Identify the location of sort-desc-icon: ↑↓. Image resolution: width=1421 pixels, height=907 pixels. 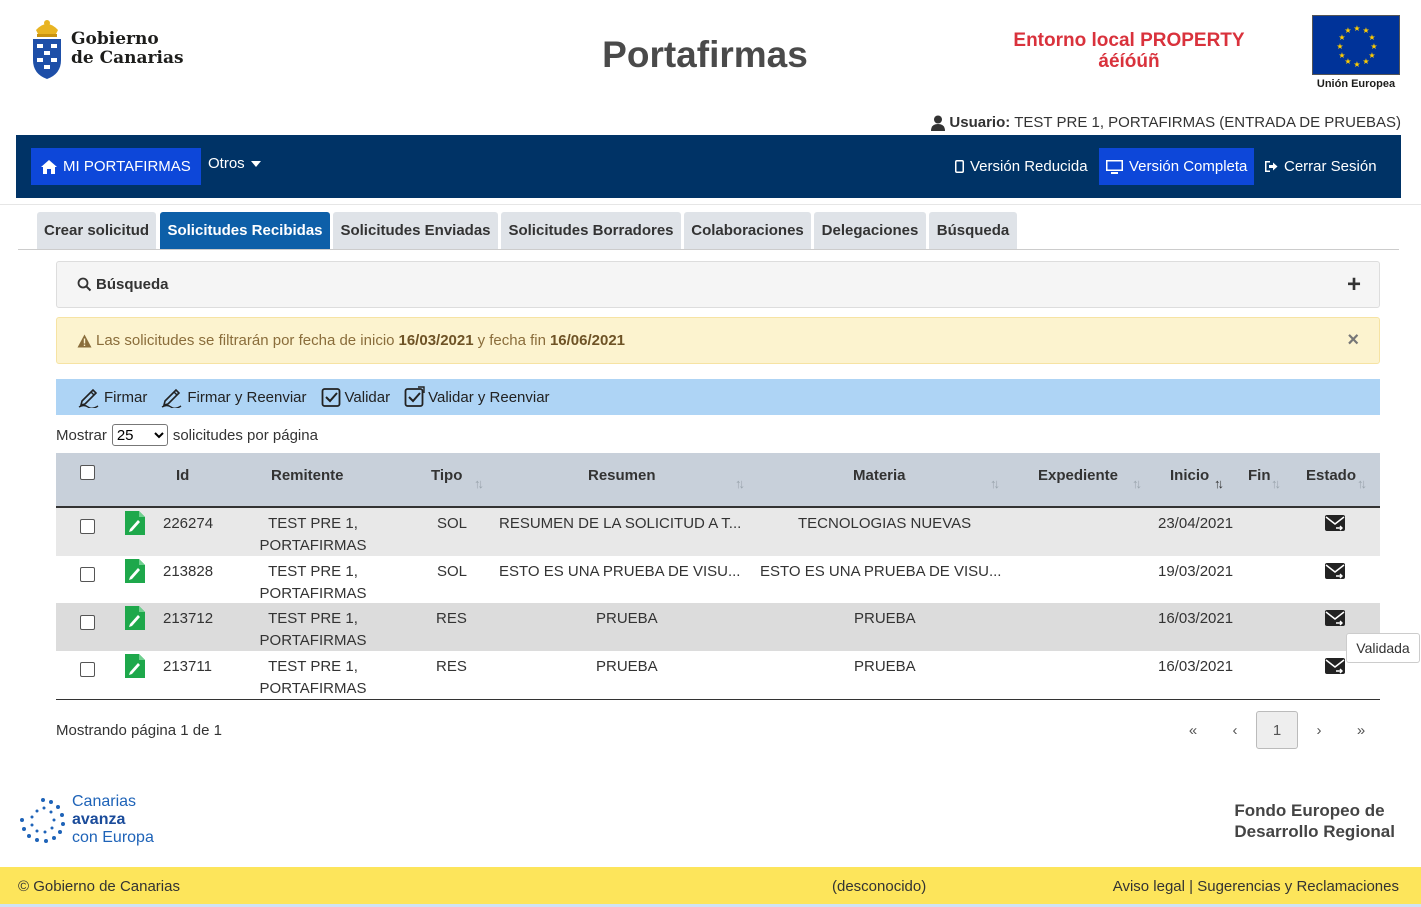
(1219, 483).